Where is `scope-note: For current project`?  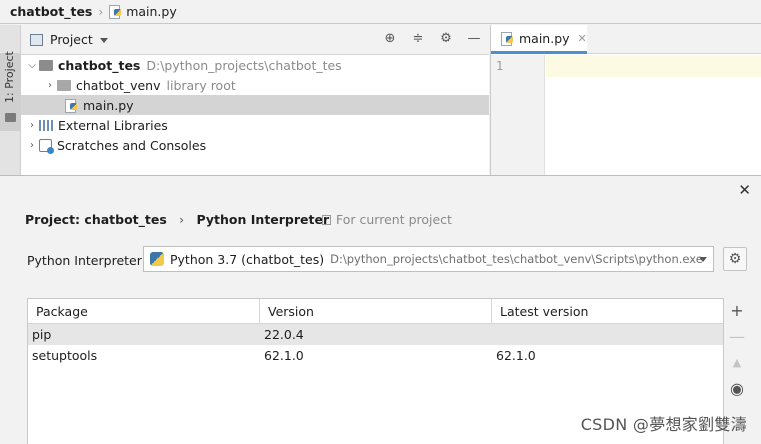
scope-note: For current project is located at coordinates (387, 219).